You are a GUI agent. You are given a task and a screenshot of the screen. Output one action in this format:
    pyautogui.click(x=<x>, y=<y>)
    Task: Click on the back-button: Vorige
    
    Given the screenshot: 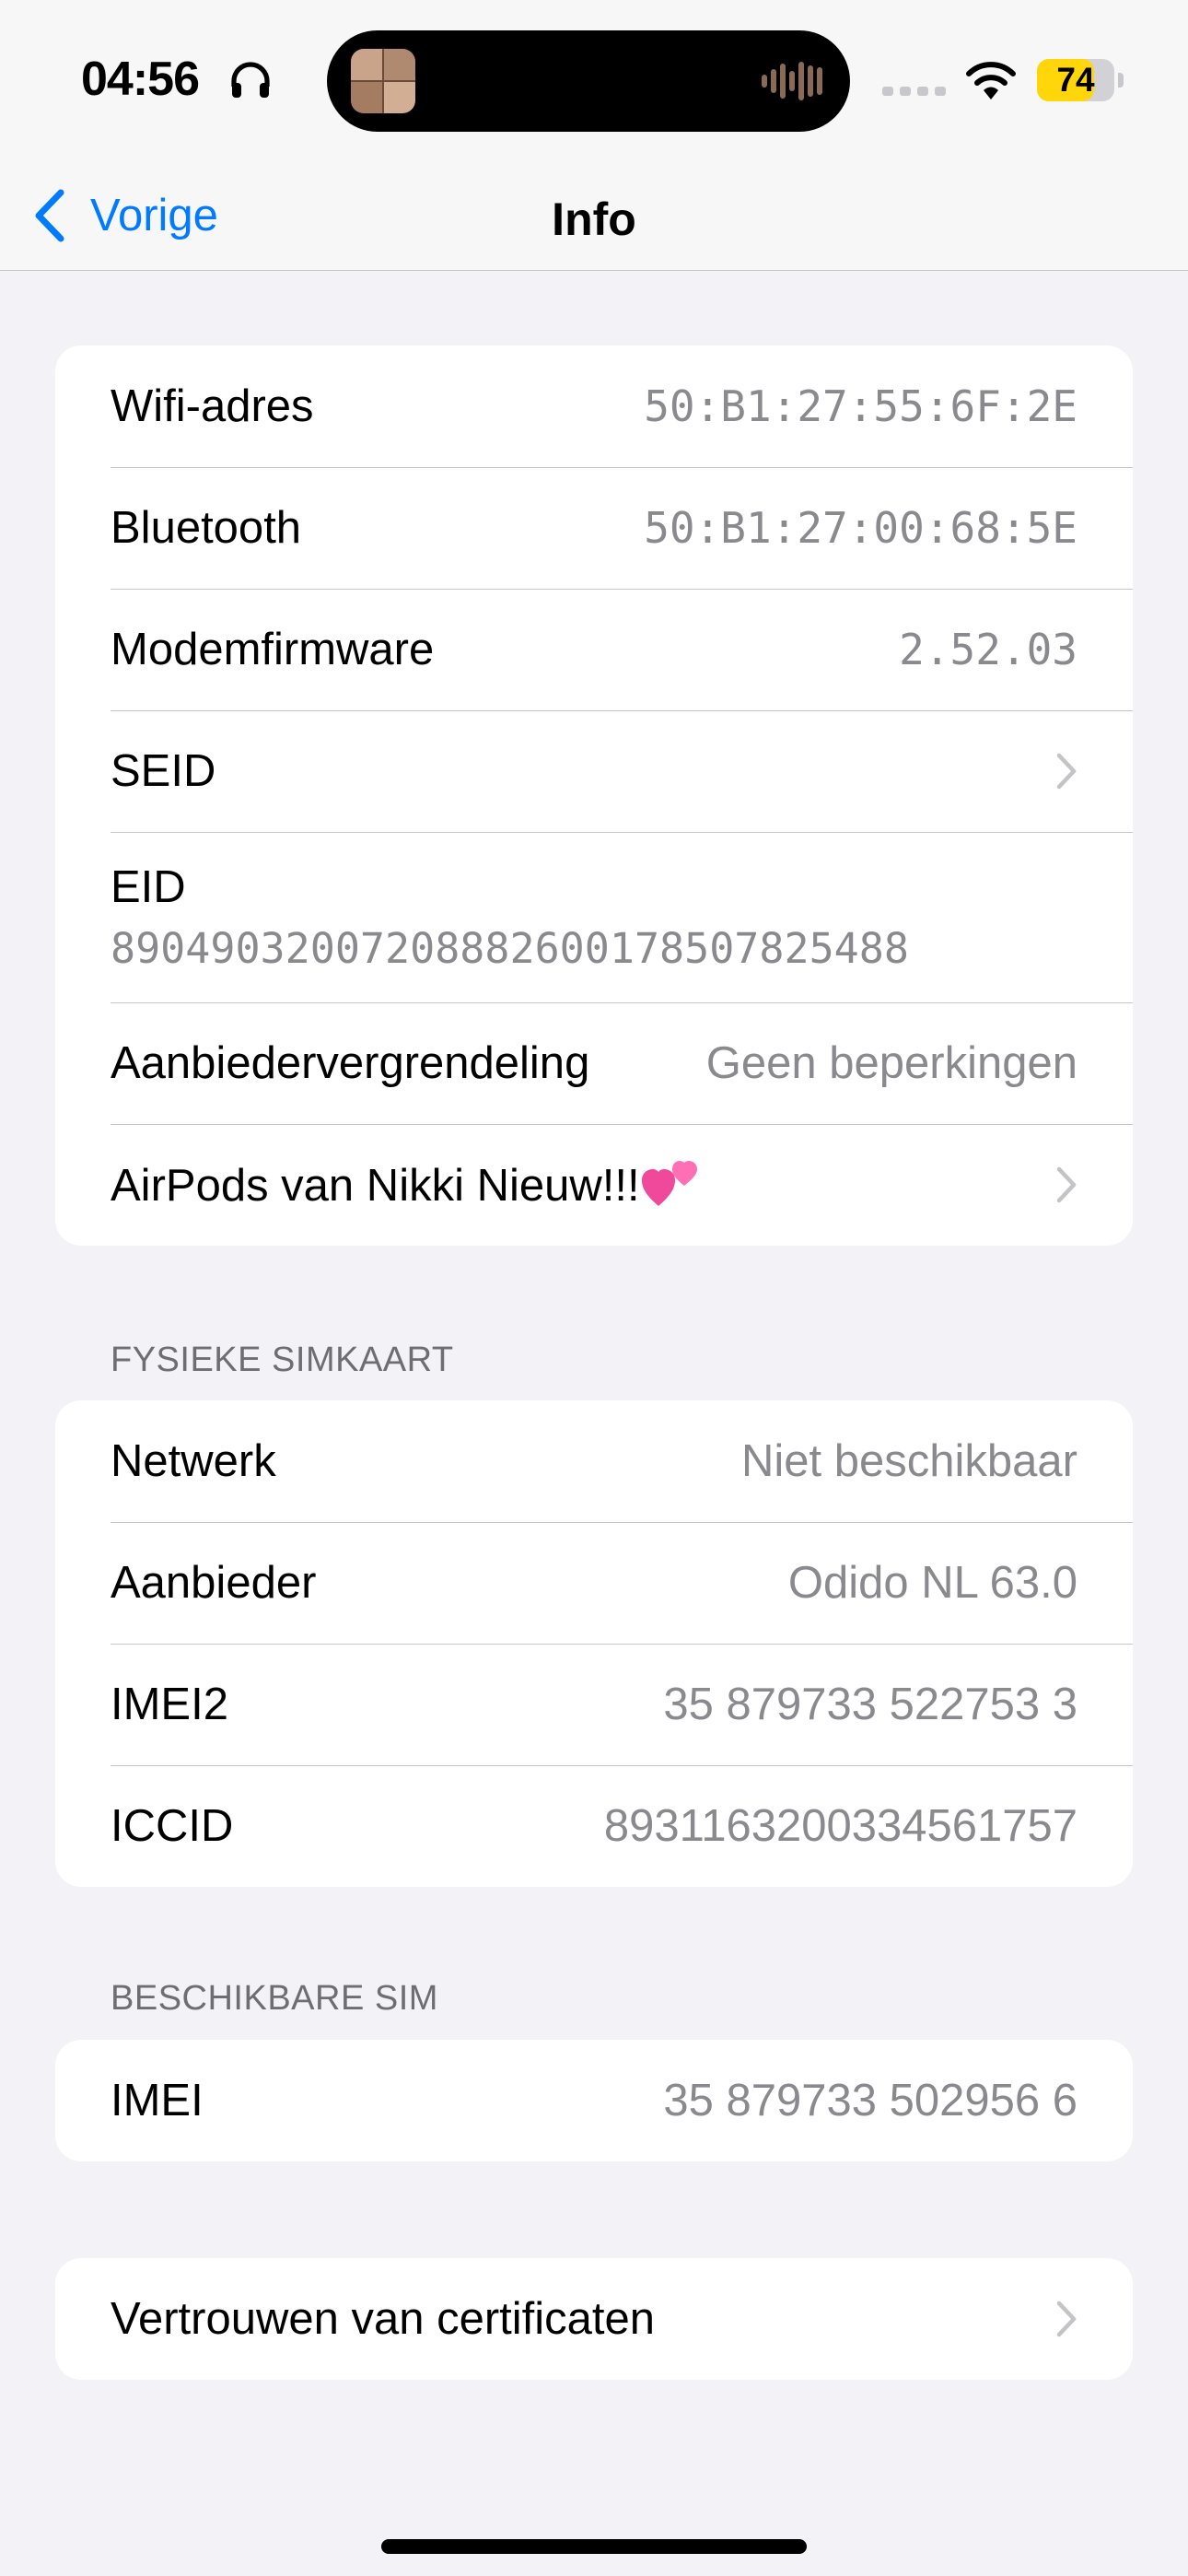 What is the action you would take?
    pyautogui.click(x=125, y=215)
    